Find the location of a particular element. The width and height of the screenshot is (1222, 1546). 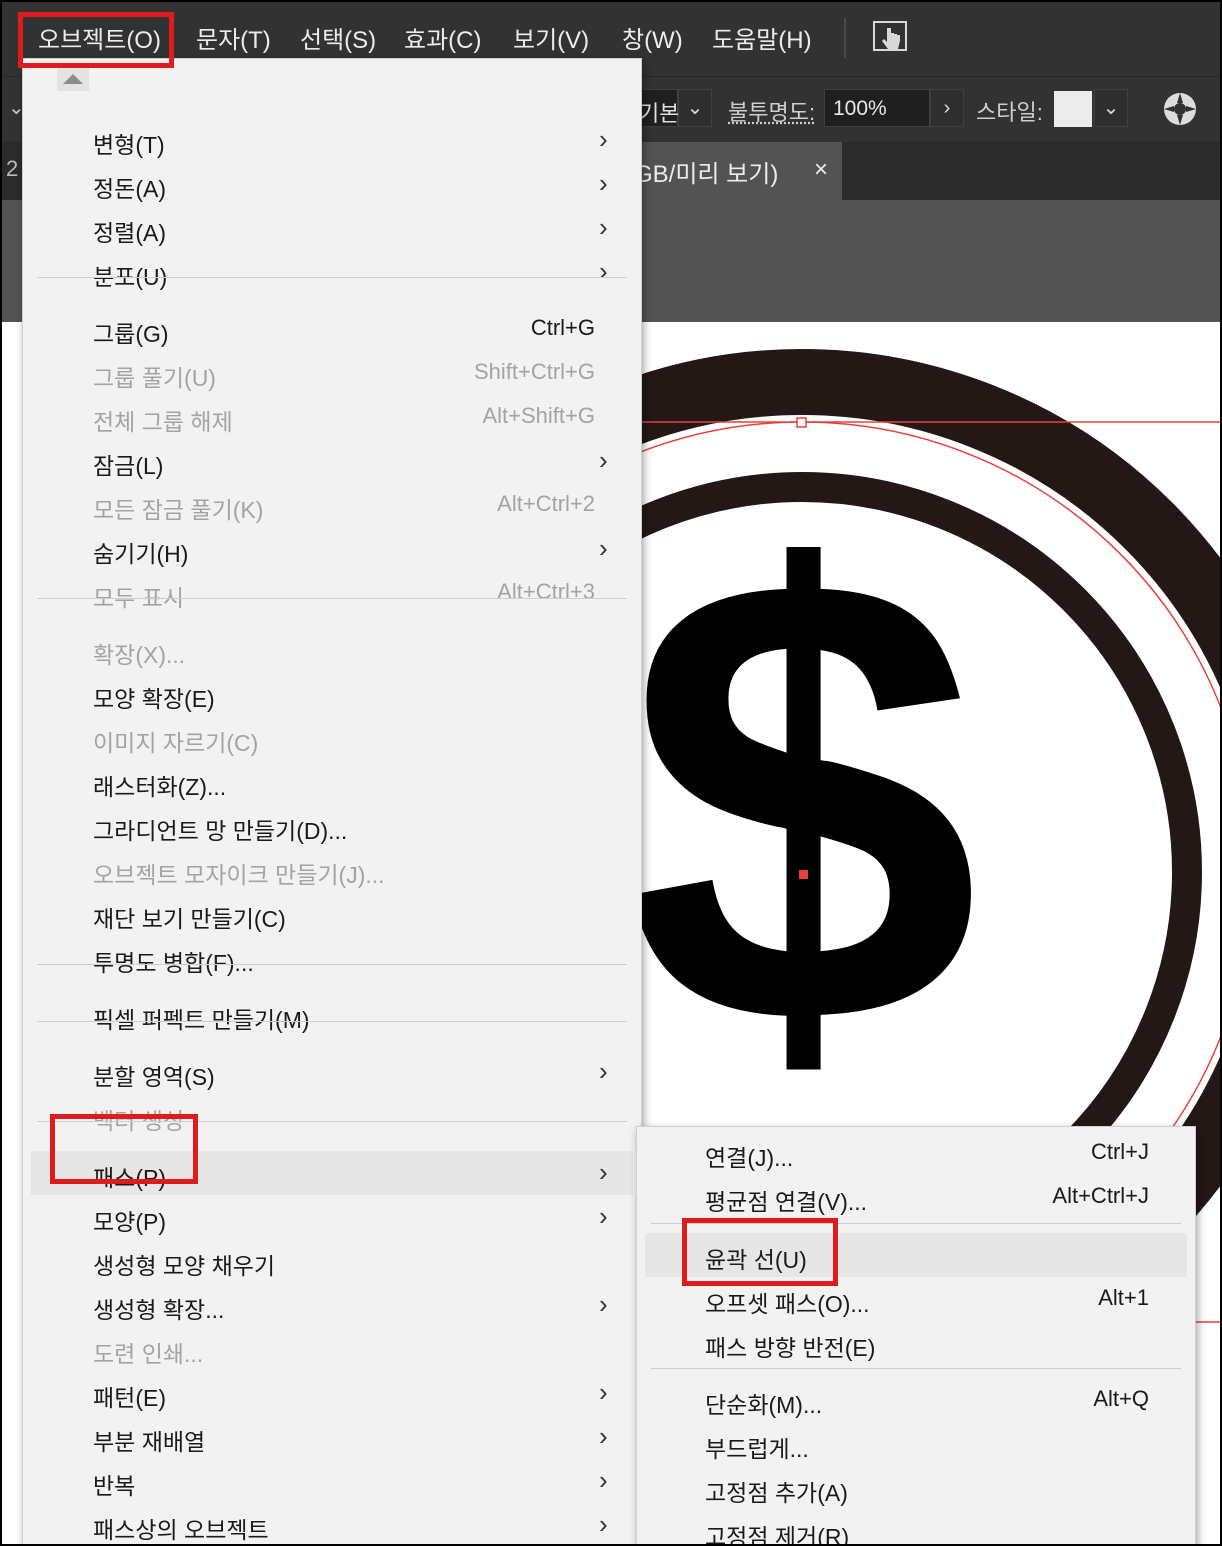

menu-item-label: 변형(T) is located at coordinates (129, 145).